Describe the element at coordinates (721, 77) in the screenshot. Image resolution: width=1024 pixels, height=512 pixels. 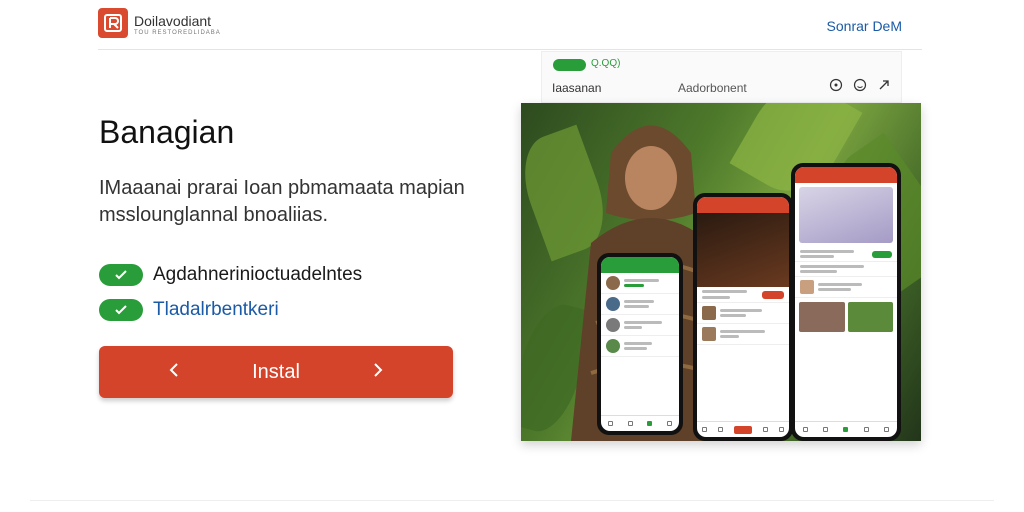
I see `preview-header: Q.QQ) Iaasanan Aadorbonent` at that location.